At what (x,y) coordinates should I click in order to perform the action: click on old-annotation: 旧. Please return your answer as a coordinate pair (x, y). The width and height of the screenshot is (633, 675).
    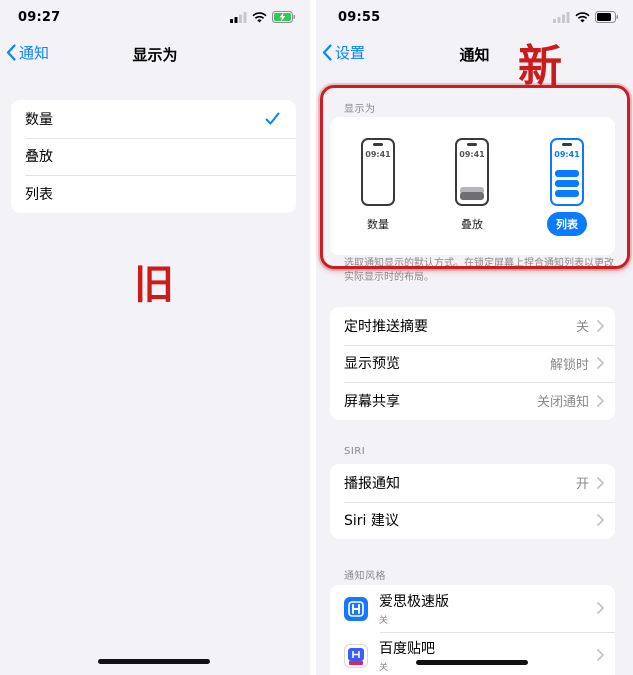
    Looking at the image, I should click on (154, 284).